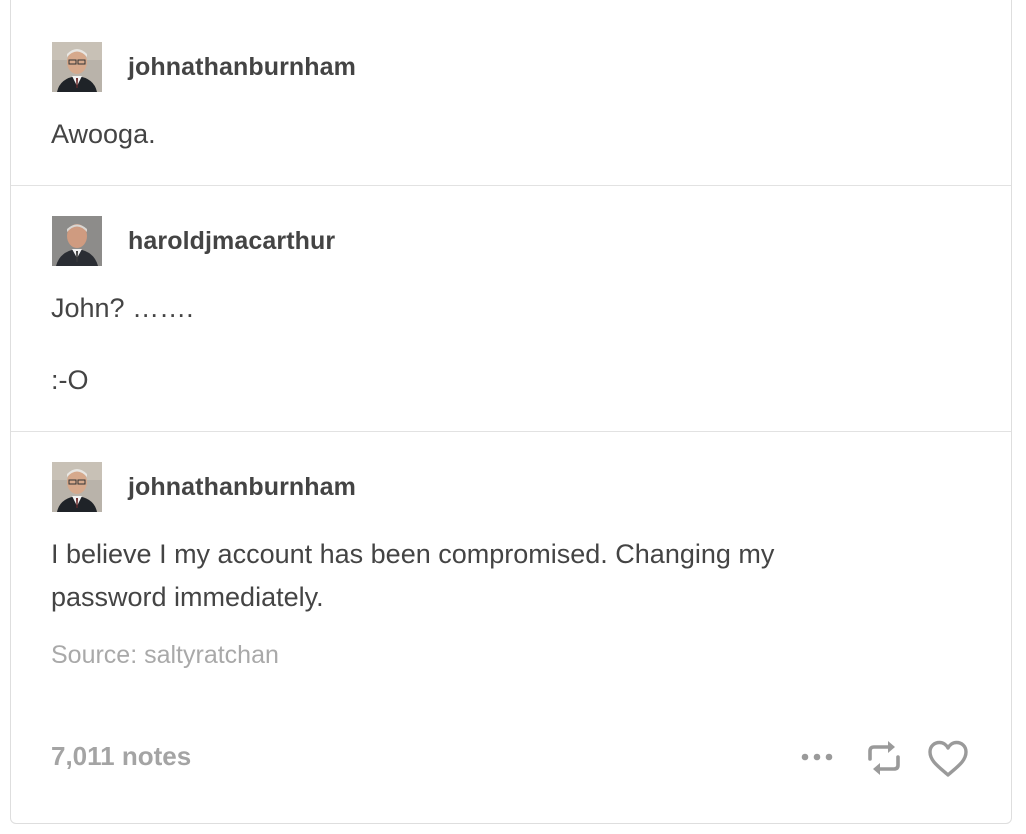  I want to click on ellipsis-icon, so click(819, 757).